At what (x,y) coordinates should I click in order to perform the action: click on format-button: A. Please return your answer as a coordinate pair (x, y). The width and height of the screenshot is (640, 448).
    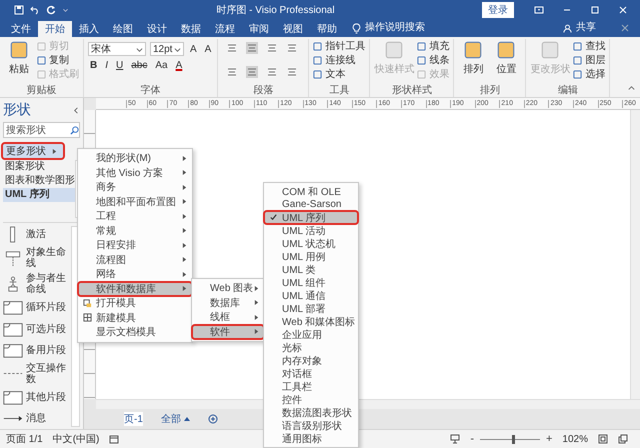
    Looking at the image, I should click on (179, 65).